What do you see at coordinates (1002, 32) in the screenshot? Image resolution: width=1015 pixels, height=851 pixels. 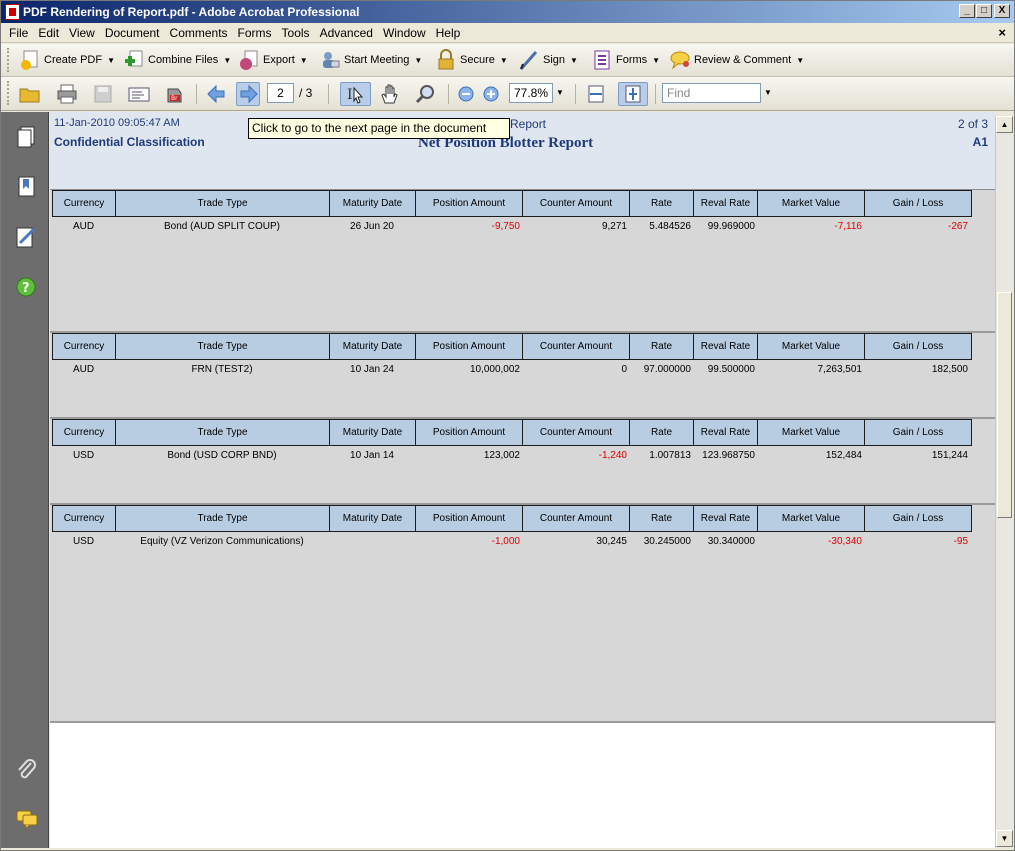 I see `close-document-icon: ×` at bounding box center [1002, 32].